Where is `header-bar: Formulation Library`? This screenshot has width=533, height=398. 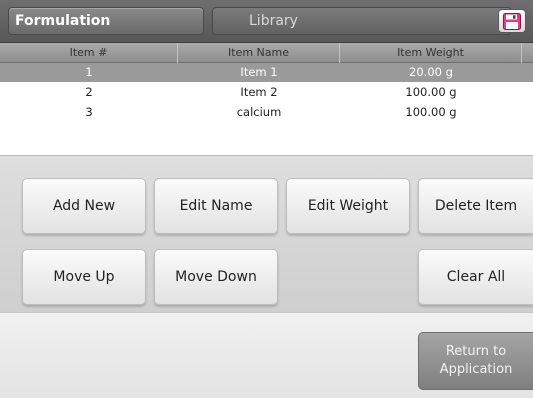
header-bar: Formulation Library is located at coordinates (266, 21).